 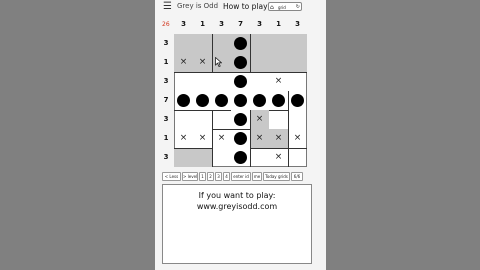 What do you see at coordinates (166, 100) in the screenshot?
I see `row-clue: 7` at bounding box center [166, 100].